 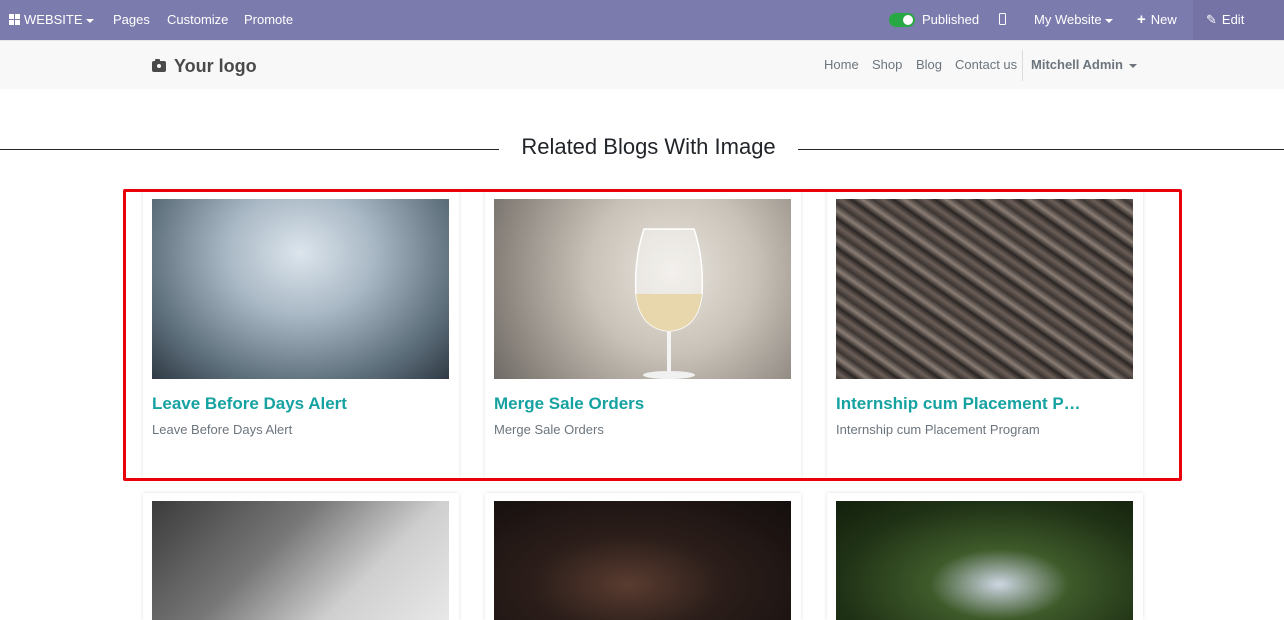 I want to click on blog-card: Merge Sale Orders Merge Sale Orders, so click(x=643, y=334).